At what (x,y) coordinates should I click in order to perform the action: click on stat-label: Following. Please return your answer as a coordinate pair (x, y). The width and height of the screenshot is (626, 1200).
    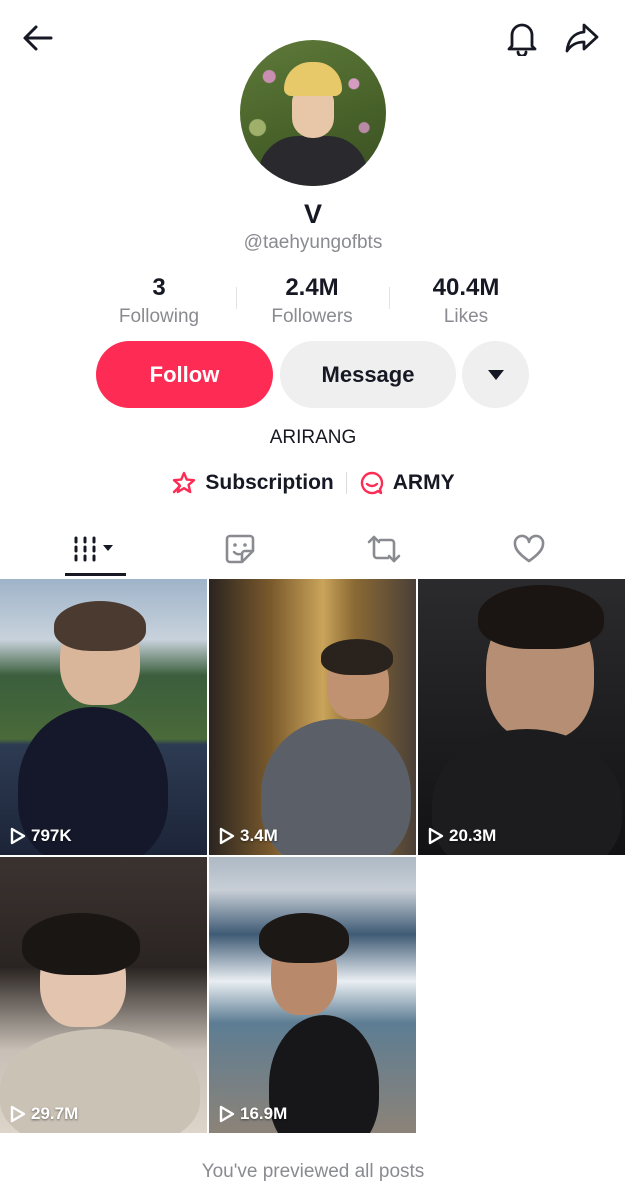
    Looking at the image, I should click on (159, 316).